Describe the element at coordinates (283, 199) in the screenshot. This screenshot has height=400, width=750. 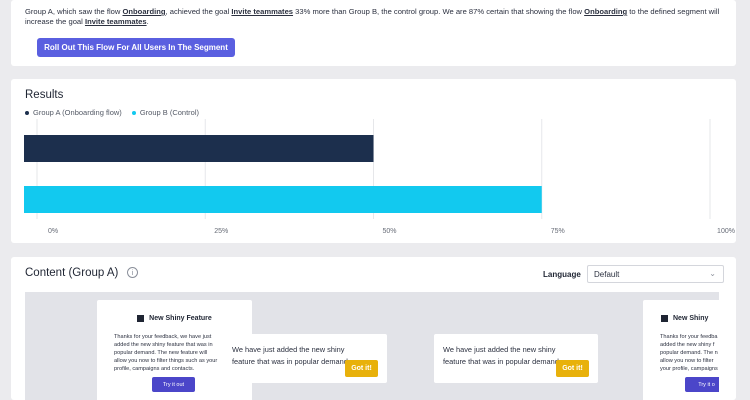
I see `bar-group-b` at that location.